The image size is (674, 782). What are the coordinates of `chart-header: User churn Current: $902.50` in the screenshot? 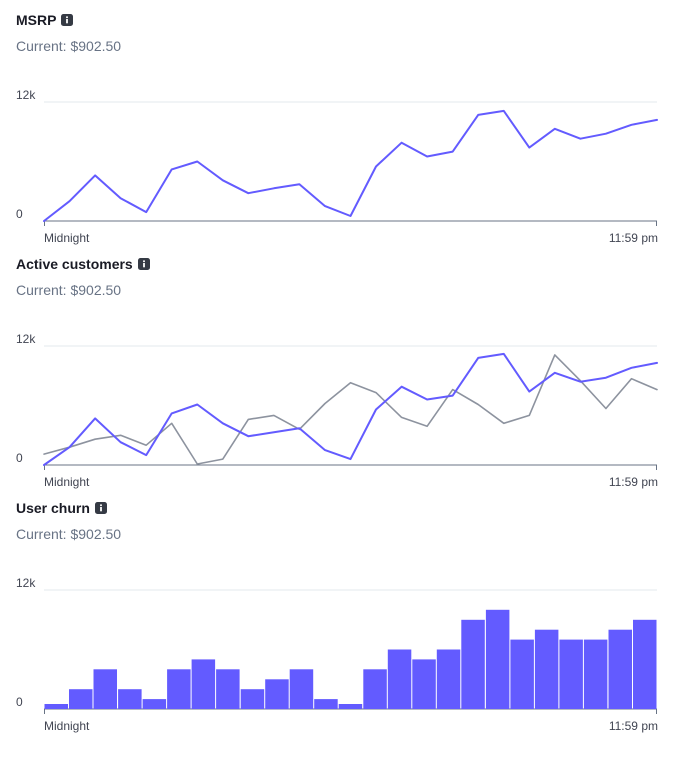 It's located at (68, 520).